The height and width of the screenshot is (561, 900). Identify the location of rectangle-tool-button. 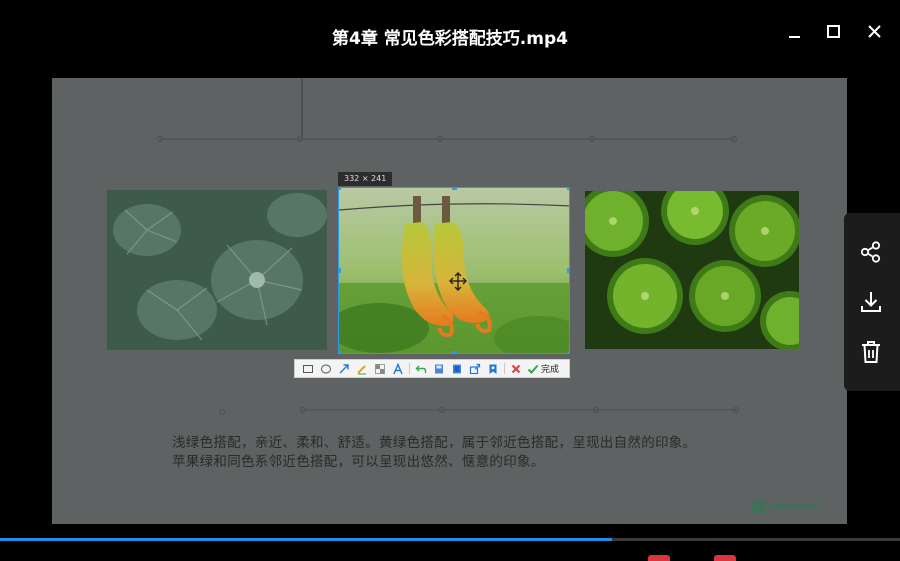
(308, 368).